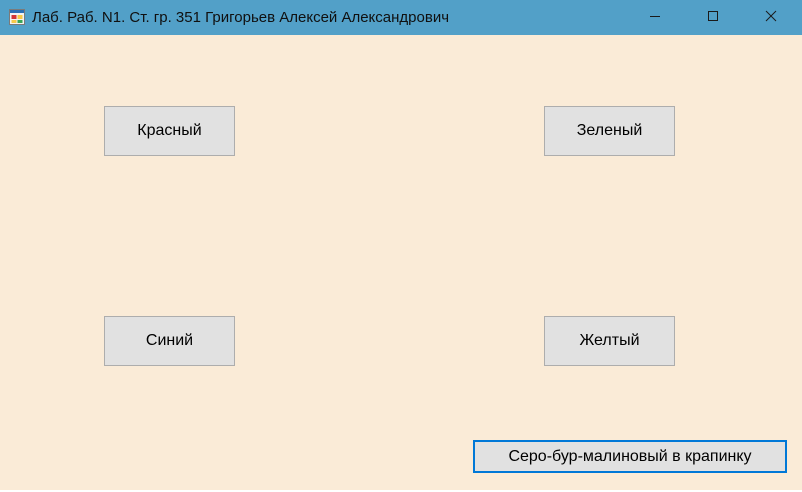 Image resolution: width=802 pixels, height=492 pixels. Describe the element at coordinates (630, 456) in the screenshot. I see `mixed-color-button: Серо-бур-малиновый в крапинку` at that location.